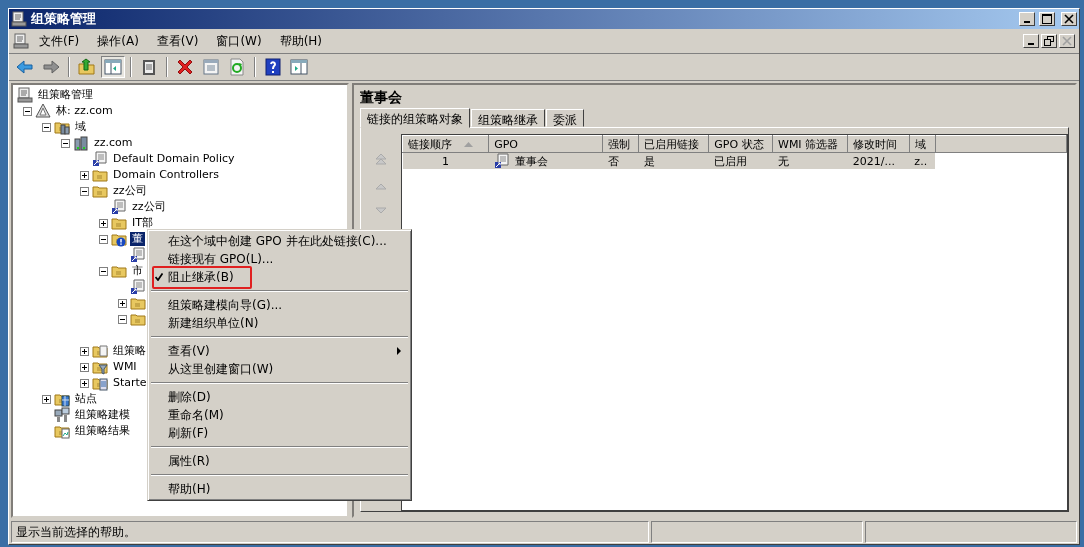 This screenshot has height=547, width=1084. What do you see at coordinates (84, 111) in the screenshot?
I see `tree-item: 林: zz.com` at bounding box center [84, 111].